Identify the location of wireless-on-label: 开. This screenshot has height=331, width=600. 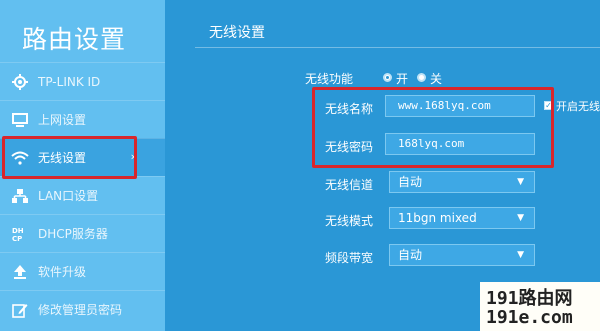
(402, 79).